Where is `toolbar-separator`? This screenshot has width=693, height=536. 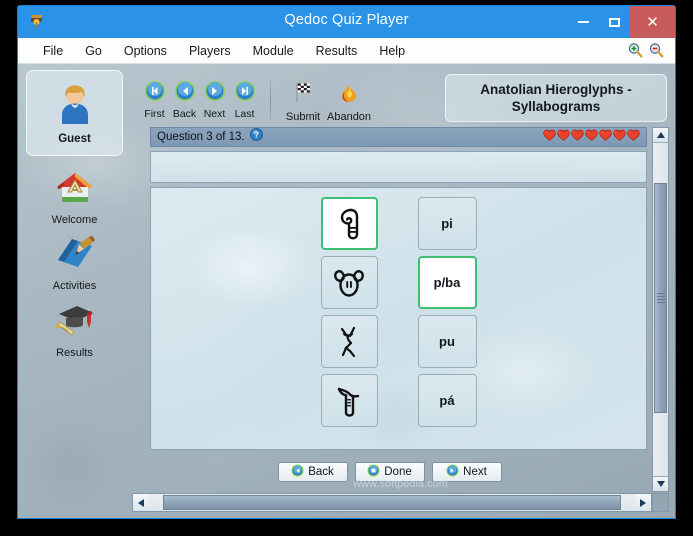 toolbar-separator is located at coordinates (270, 100).